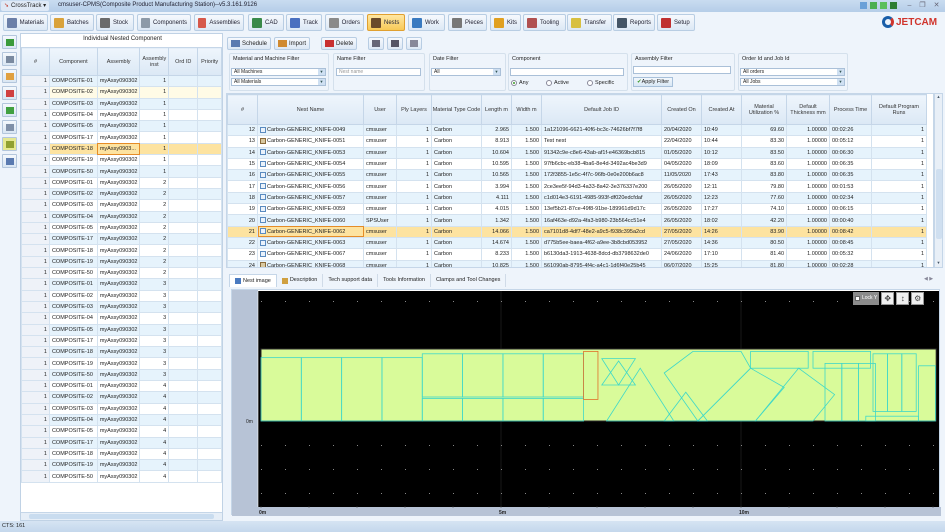 The image size is (945, 532). What do you see at coordinates (121, 182) in the screenshot?
I see `table-row: 1 COMPOSITE-01 myAssy090302 2` at bounding box center [121, 182].